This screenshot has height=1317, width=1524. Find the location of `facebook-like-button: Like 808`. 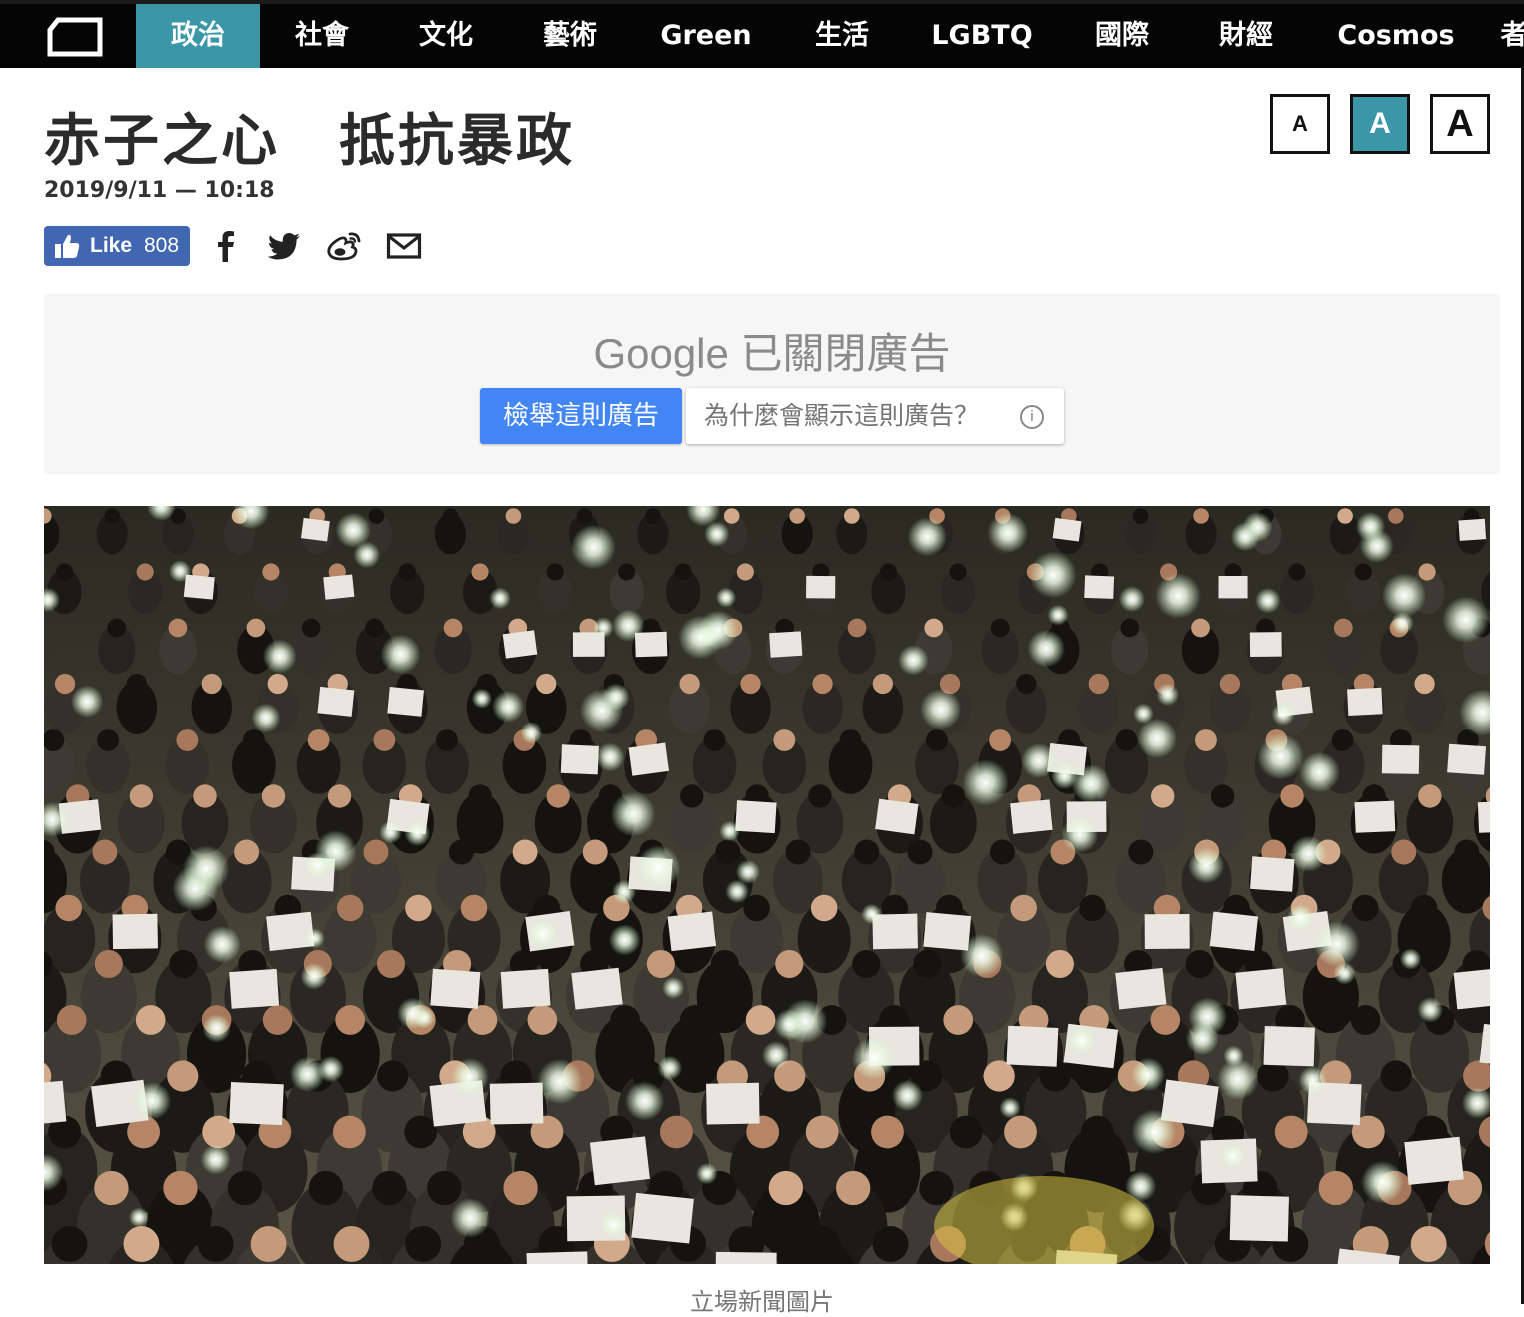

facebook-like-button: Like 808 is located at coordinates (117, 246).